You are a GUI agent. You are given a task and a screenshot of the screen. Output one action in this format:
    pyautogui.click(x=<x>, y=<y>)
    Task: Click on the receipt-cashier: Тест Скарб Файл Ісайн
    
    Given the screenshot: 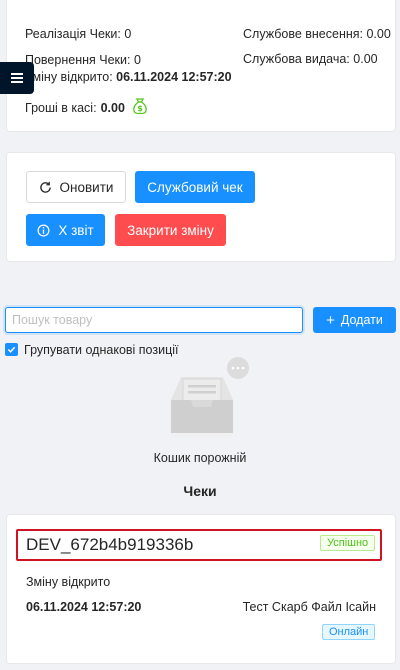 What is the action you would take?
    pyautogui.click(x=309, y=607)
    